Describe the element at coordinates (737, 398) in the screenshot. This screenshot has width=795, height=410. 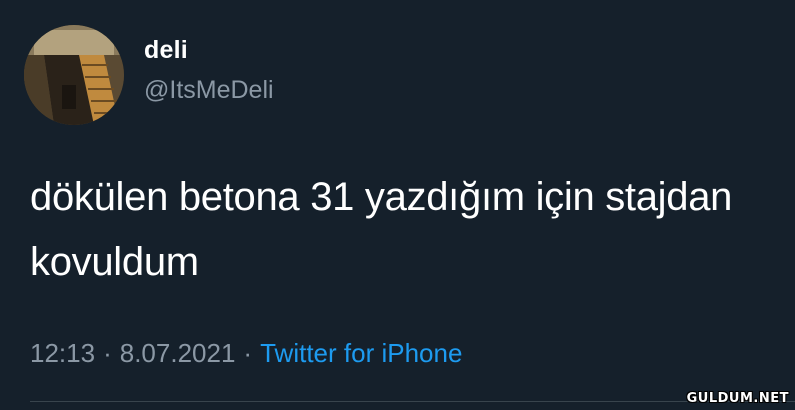
I see `site-watermark: GULDUM.NET` at that location.